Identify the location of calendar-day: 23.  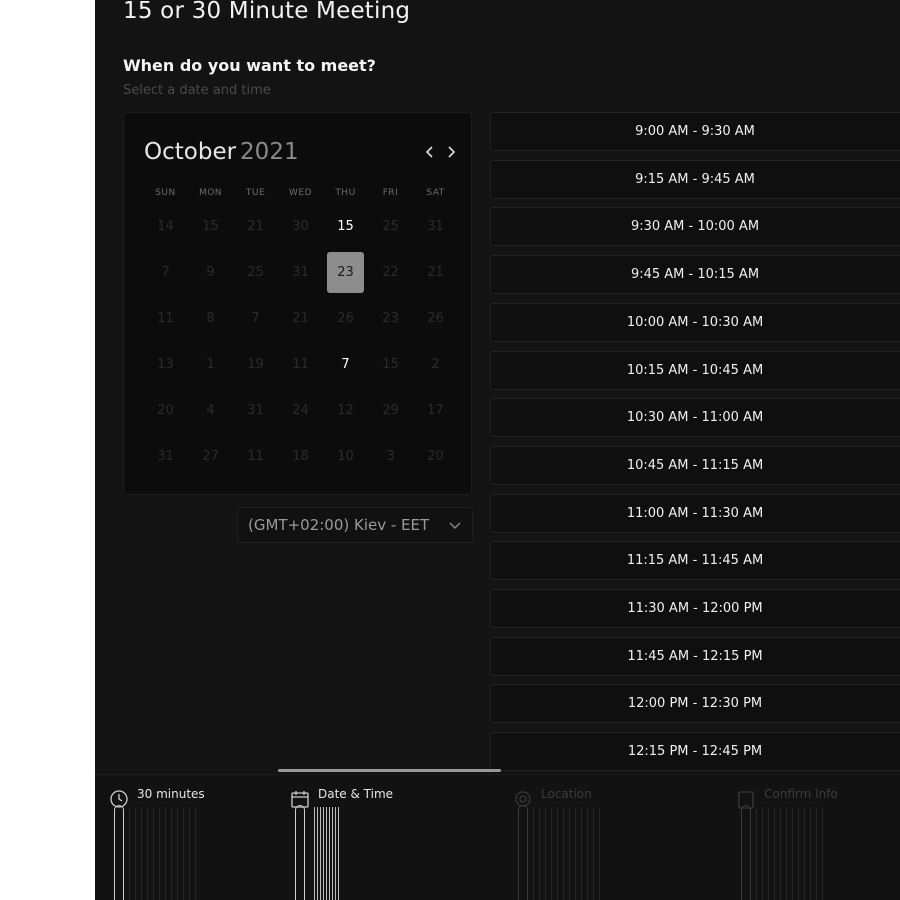
(390, 318).